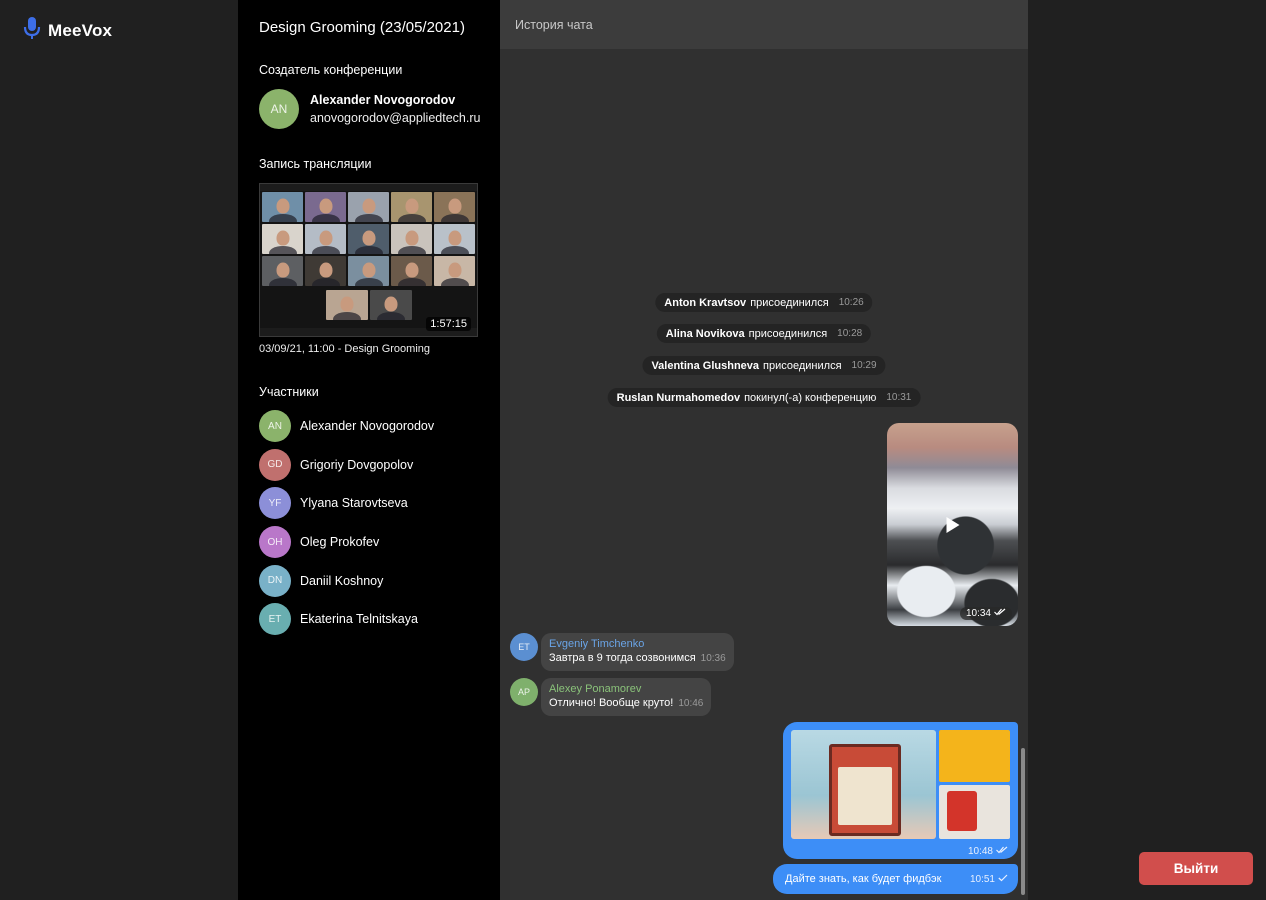 The image size is (1266, 900). What do you see at coordinates (899, 397) in the screenshot?
I see `system-message-time: 10:31` at bounding box center [899, 397].